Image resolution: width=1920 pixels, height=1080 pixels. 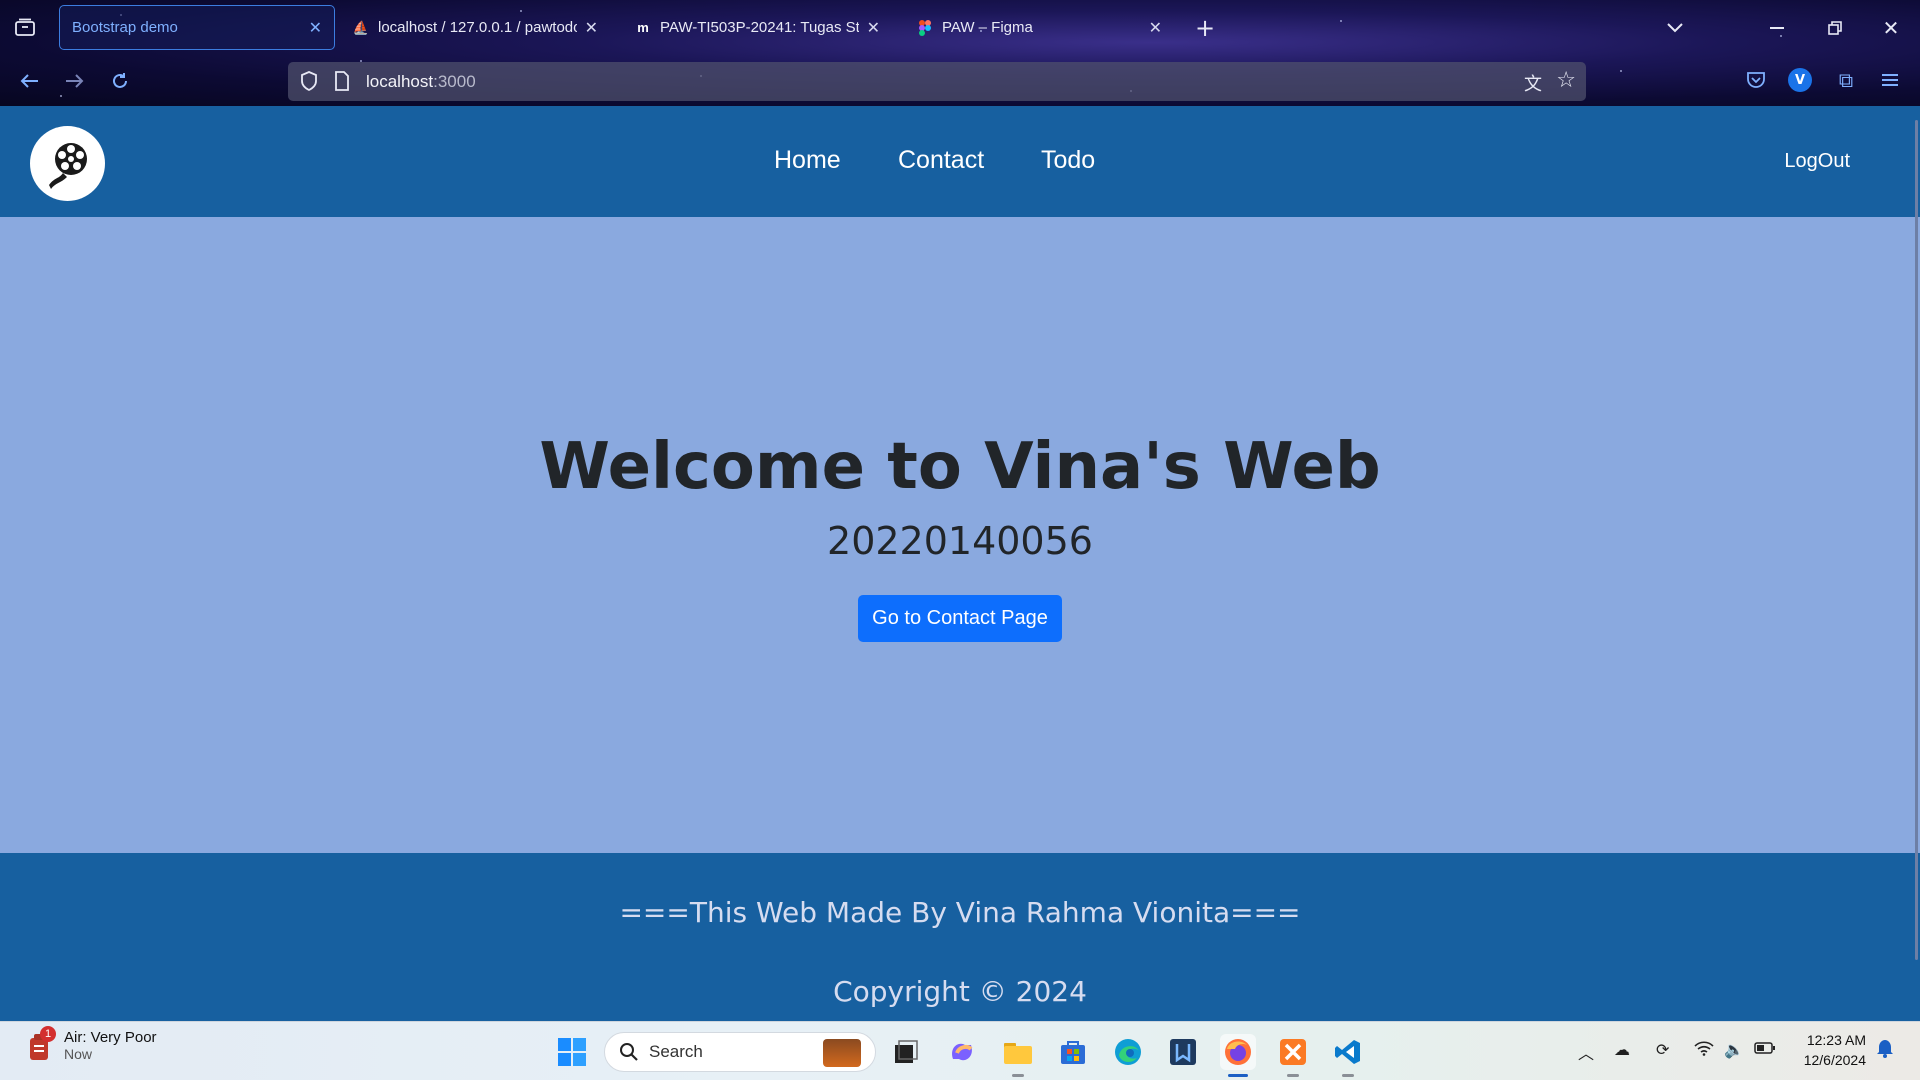 I want to click on phpmyadmin-icon: ⛵, so click(x=361, y=27).